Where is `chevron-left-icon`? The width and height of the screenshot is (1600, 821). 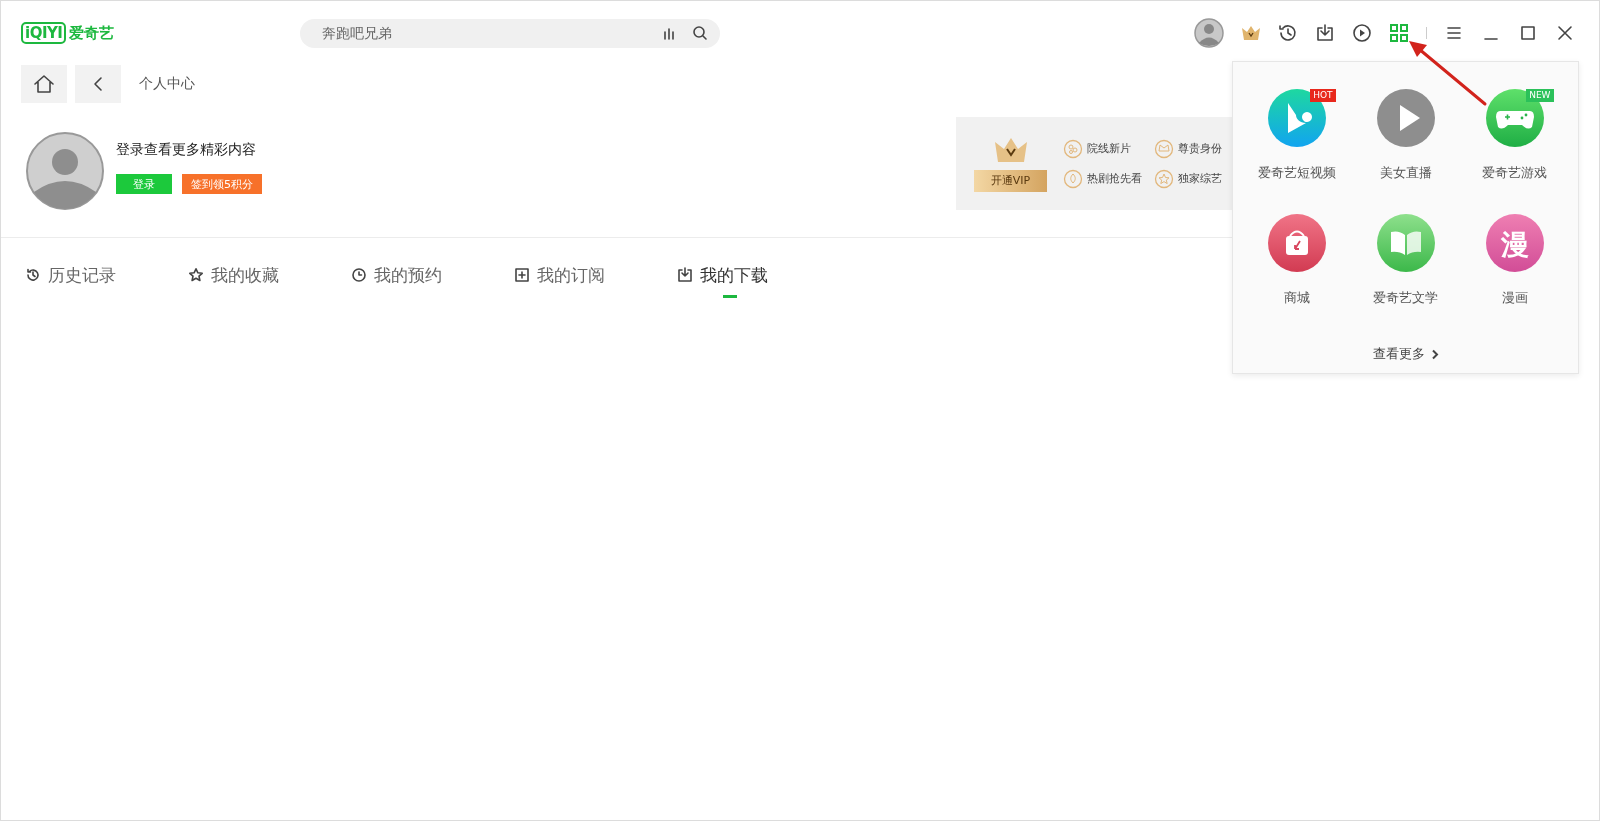
chevron-left-icon is located at coordinates (98, 84).